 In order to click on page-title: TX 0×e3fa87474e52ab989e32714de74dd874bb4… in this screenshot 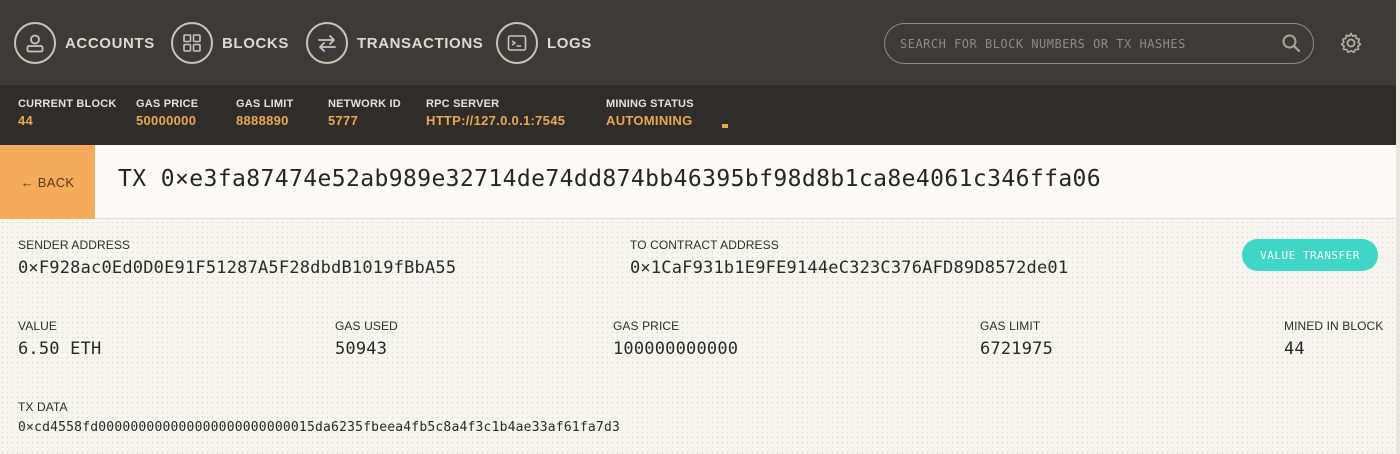, I will do `click(610, 179)`.